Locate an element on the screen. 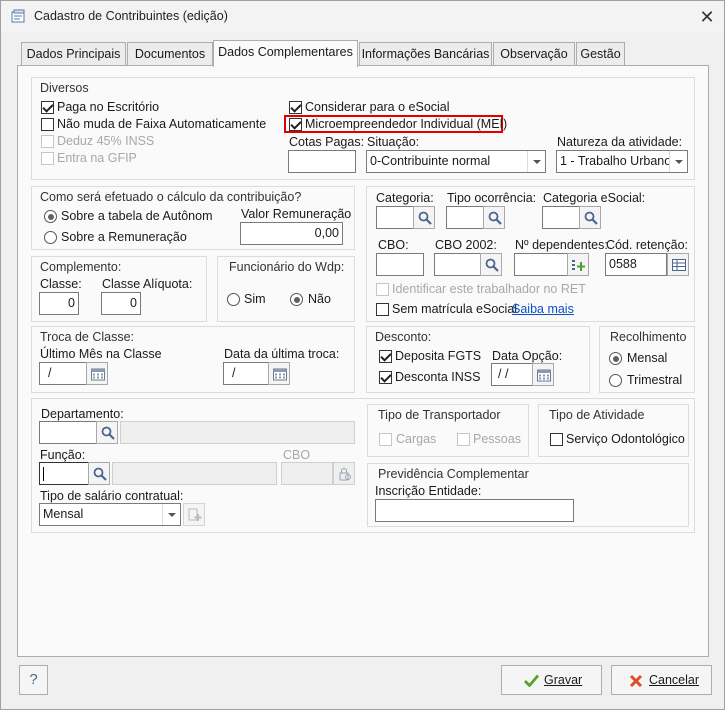 Image resolution: width=725 pixels, height=710 pixels. recolhimento-trimestral-label: Trimestral is located at coordinates (655, 380).